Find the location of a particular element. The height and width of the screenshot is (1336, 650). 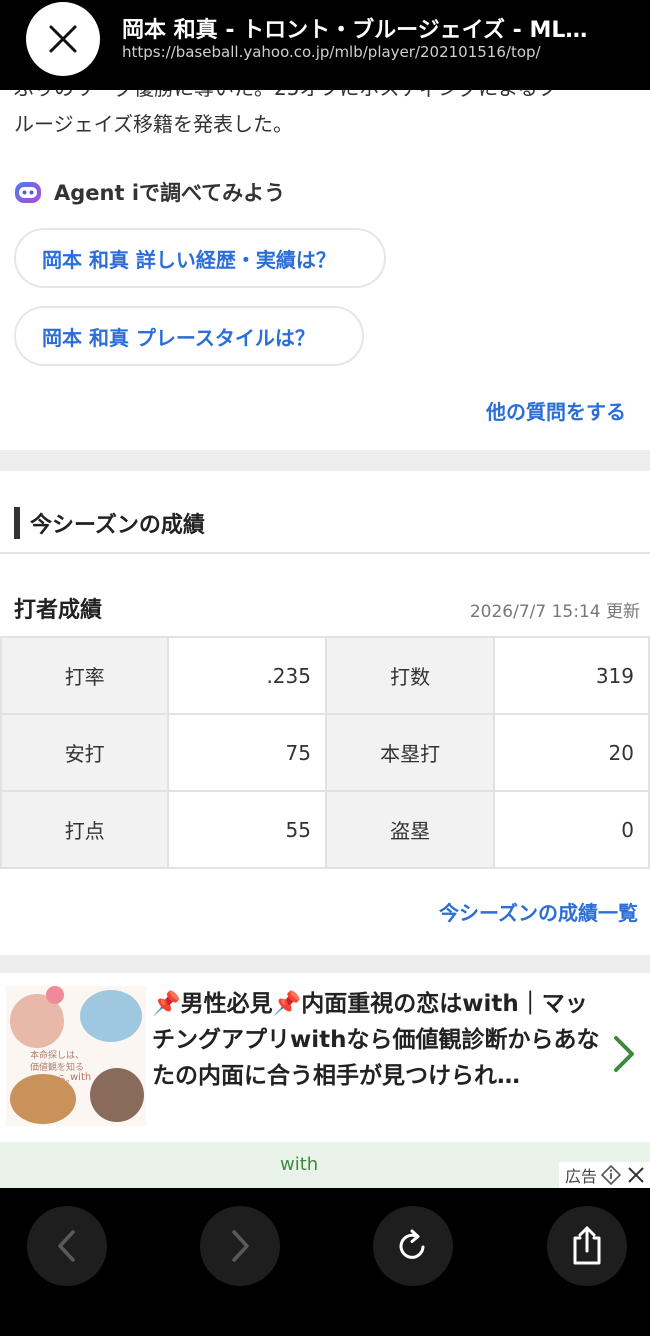

table-row: 打率 .235 打数 319 is located at coordinates (325, 675).